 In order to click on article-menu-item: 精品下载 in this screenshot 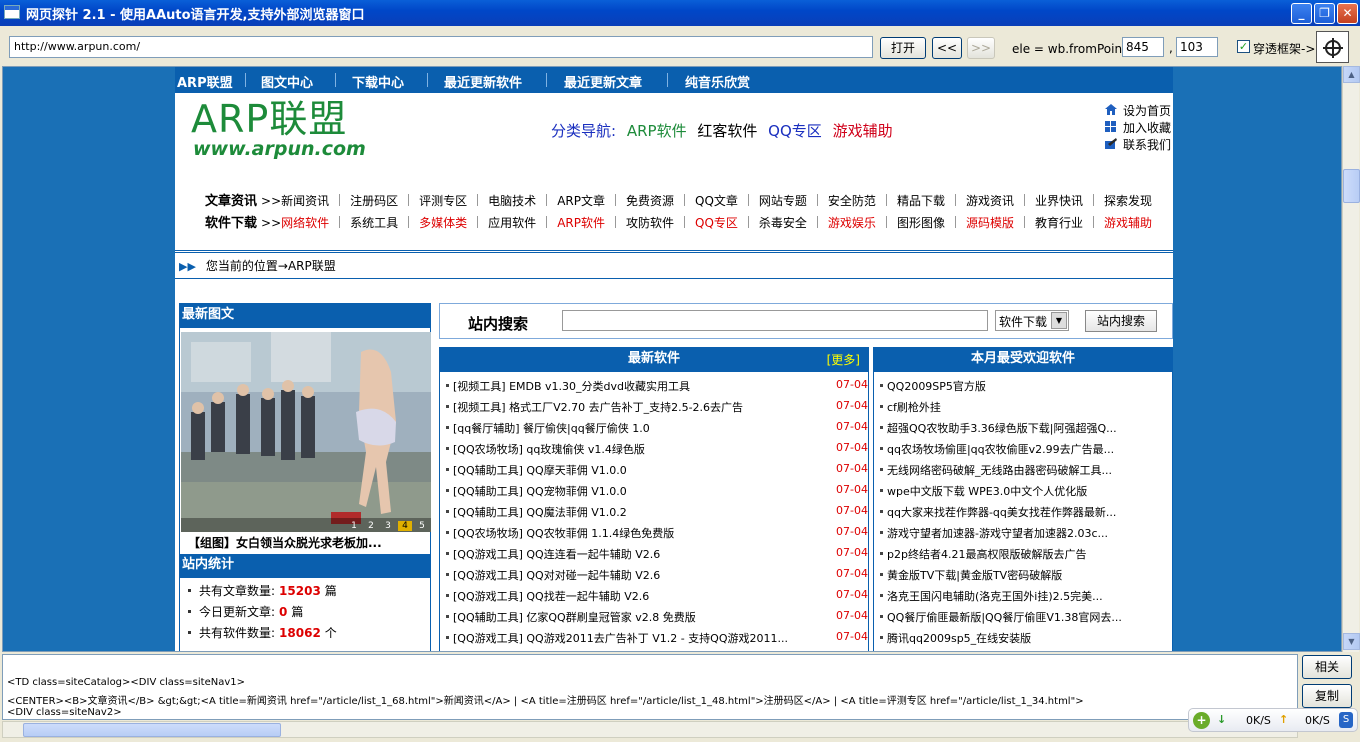, I will do `click(921, 201)`.